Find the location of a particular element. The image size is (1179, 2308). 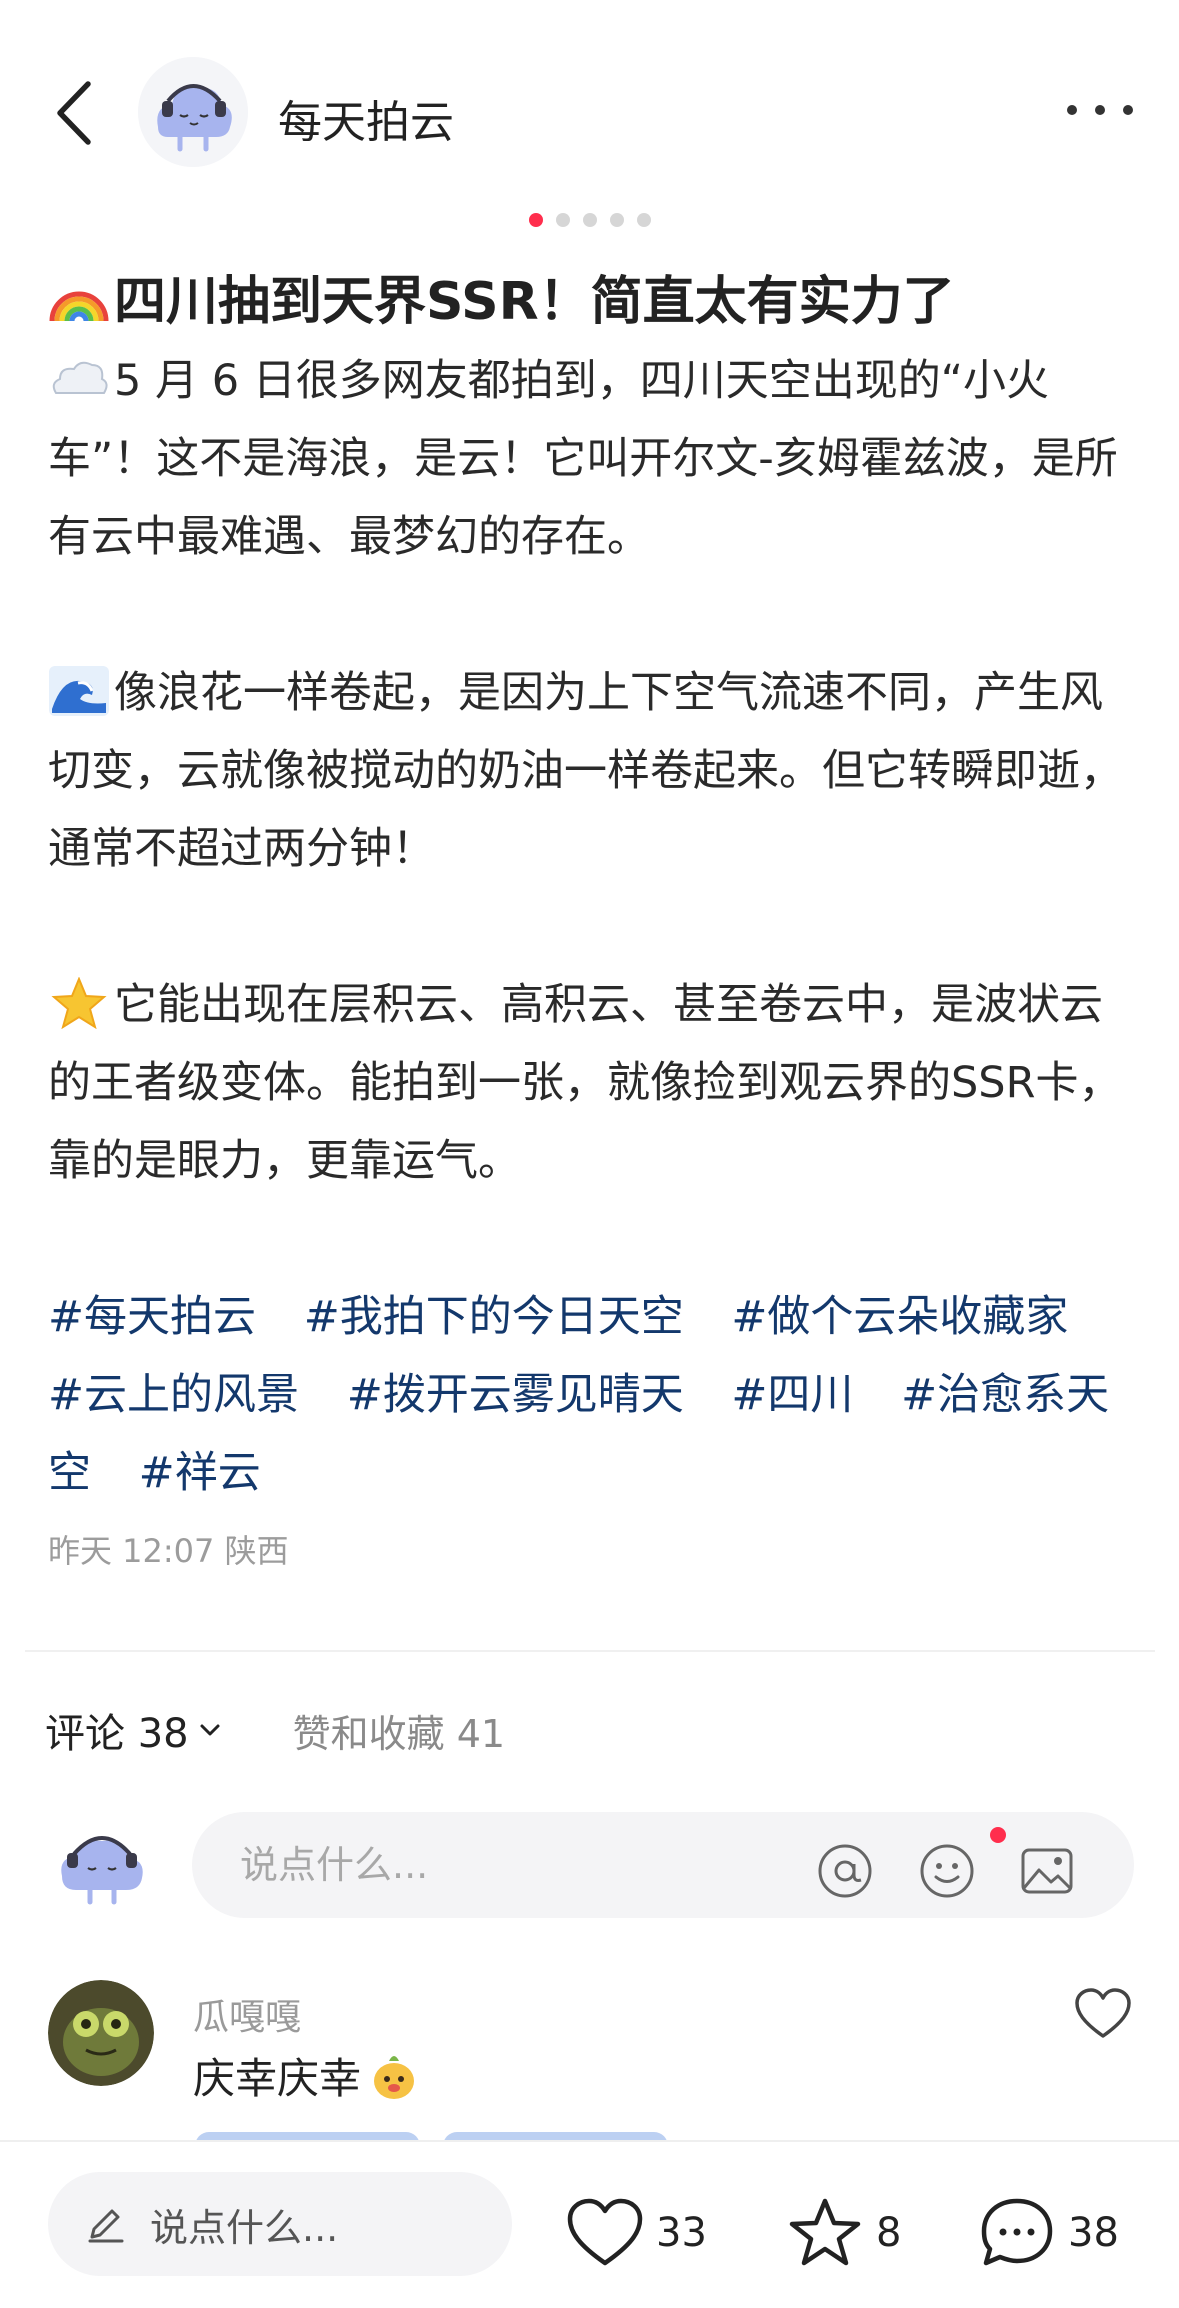

collect-count: 8 is located at coordinates (889, 2233).